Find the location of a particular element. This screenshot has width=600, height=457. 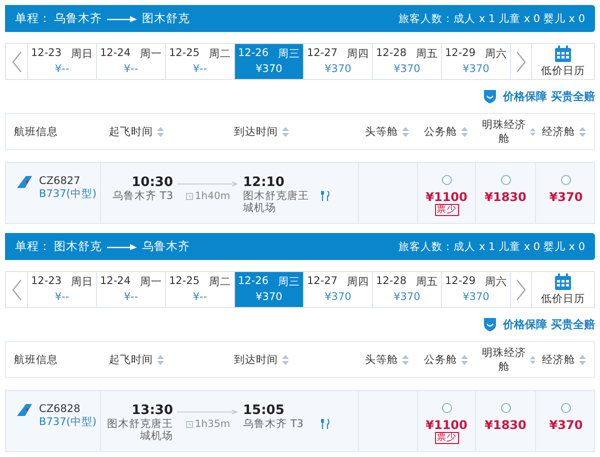

destination-city: 乌鲁木齐 is located at coordinates (166, 246).